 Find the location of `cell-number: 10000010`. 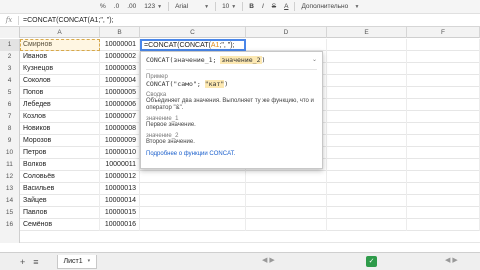

cell-number: 10000010 is located at coordinates (120, 153).